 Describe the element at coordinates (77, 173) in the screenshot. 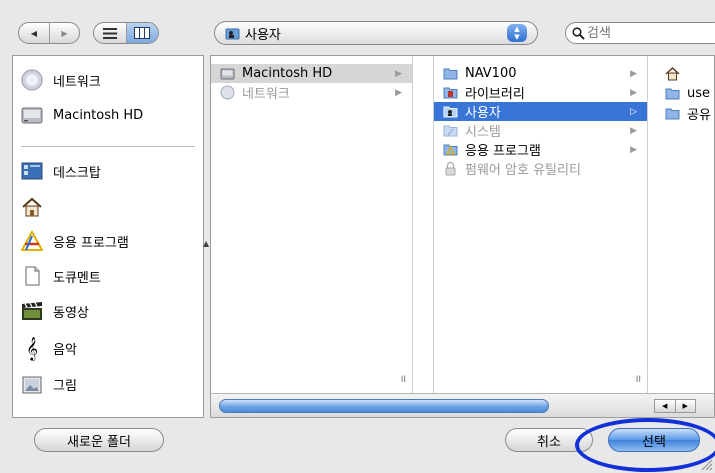

I see `sidebar-item-label: 데스크탑` at that location.